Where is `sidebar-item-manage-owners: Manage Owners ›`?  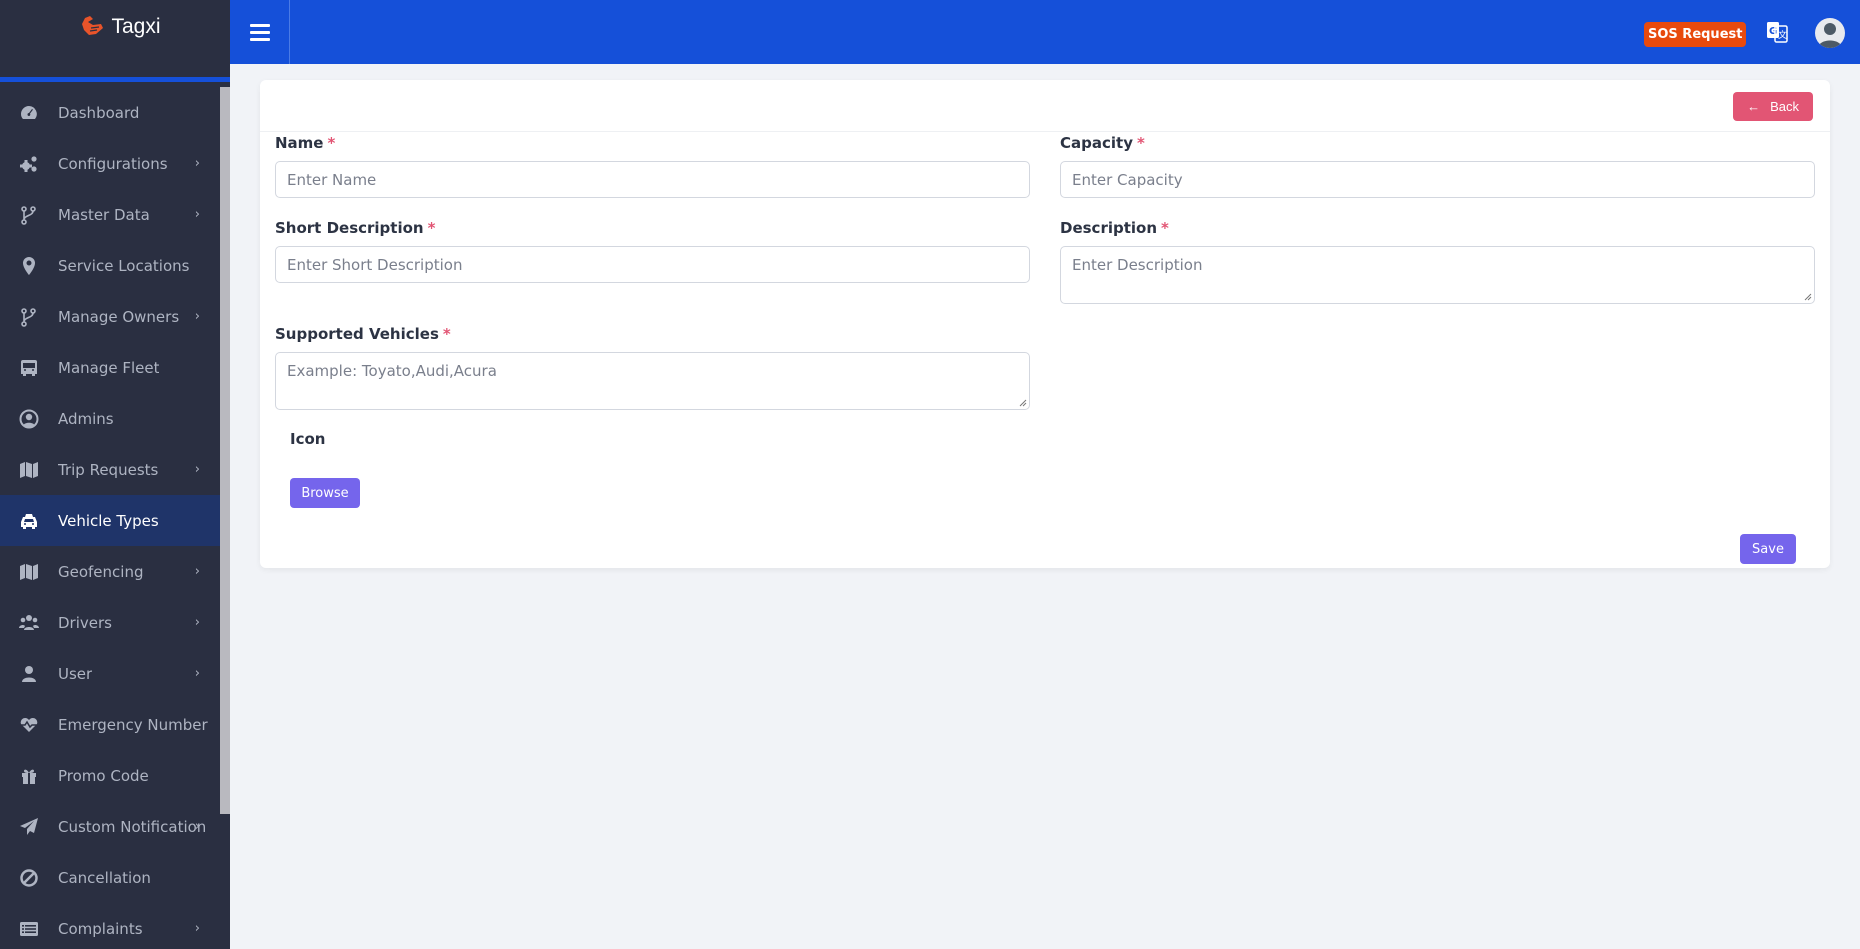 sidebar-item-manage-owners: Manage Owners › is located at coordinates (110, 316).